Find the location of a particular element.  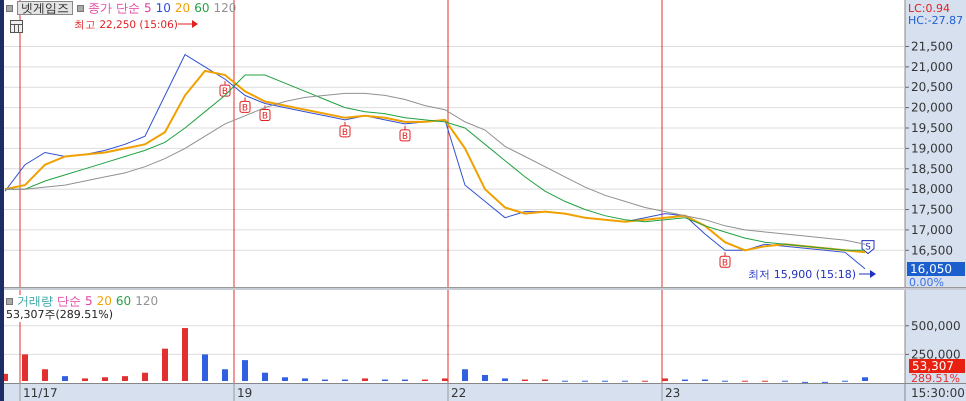

axis-label: 19 is located at coordinates (244, 393).